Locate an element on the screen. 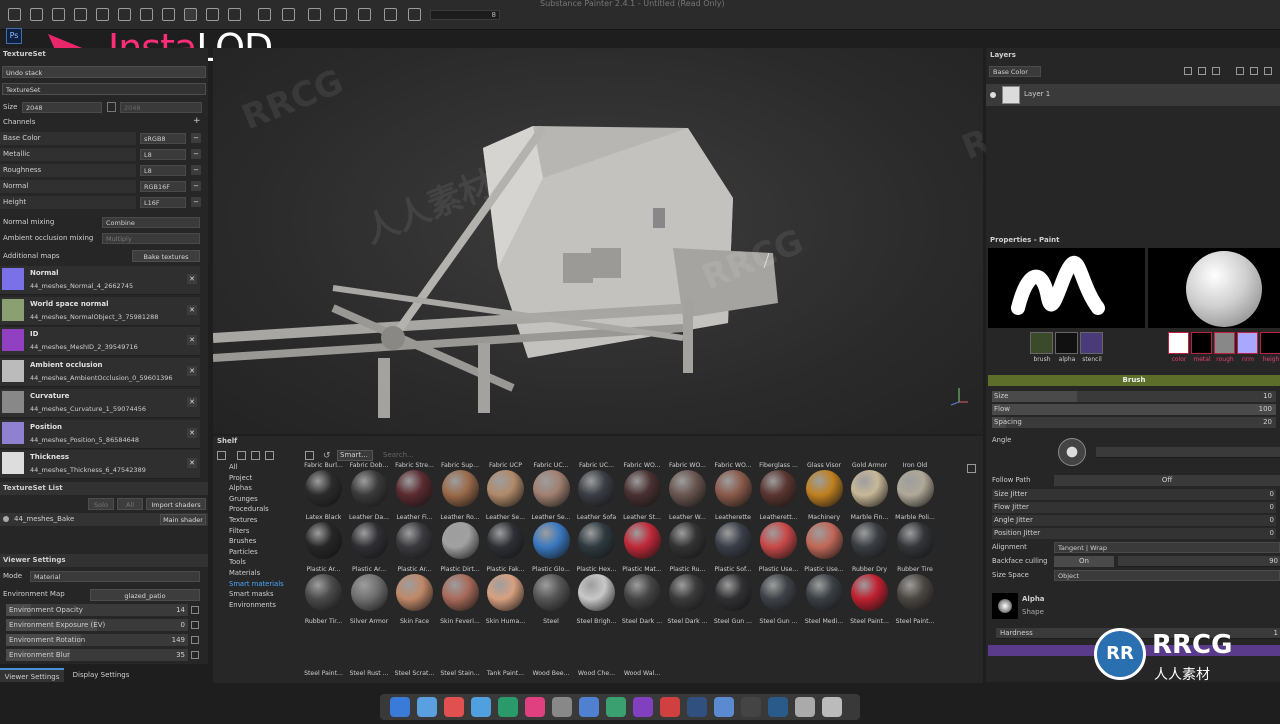  mode-dropdown: Material is located at coordinates (115, 576).